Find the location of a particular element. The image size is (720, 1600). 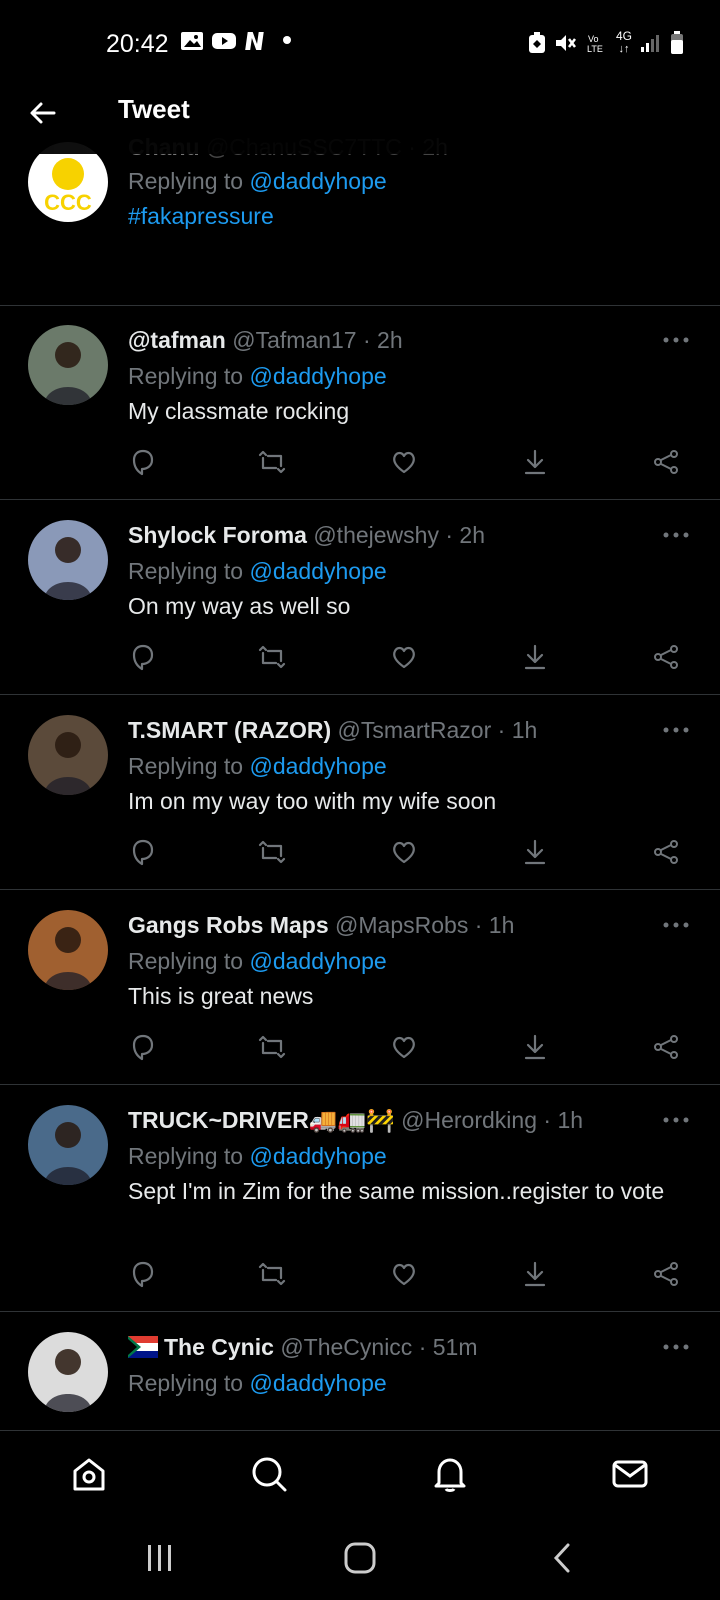

status-bar: 20:42 Vo LTE 4G ↓↑ is located at coordinates (360, 44).